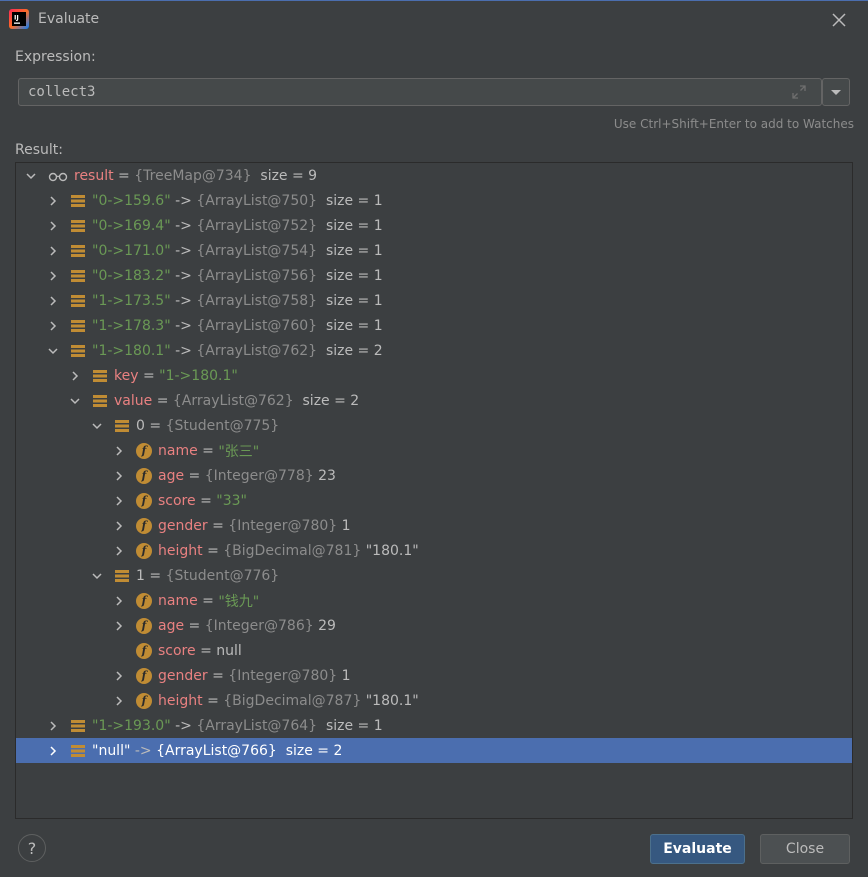 Image resolution: width=868 pixels, height=877 pixels. What do you see at coordinates (434, 300) in the screenshot?
I see `tree-row: "1->173.5" -> {ArrayList@758} size = 1` at bounding box center [434, 300].